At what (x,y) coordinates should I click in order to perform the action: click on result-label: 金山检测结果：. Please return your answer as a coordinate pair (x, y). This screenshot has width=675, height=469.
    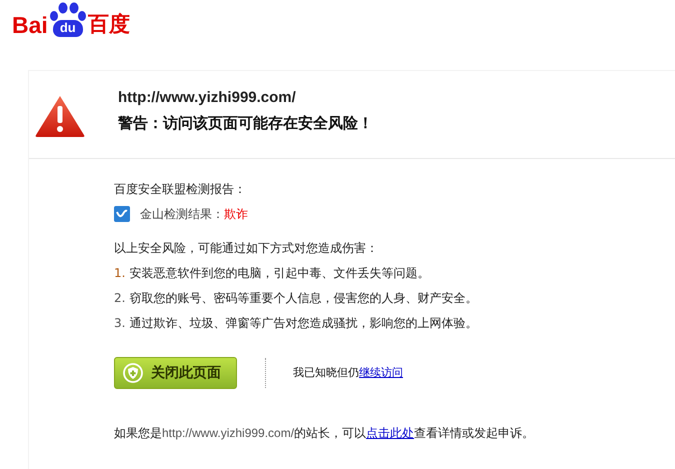
    Looking at the image, I should click on (182, 214).